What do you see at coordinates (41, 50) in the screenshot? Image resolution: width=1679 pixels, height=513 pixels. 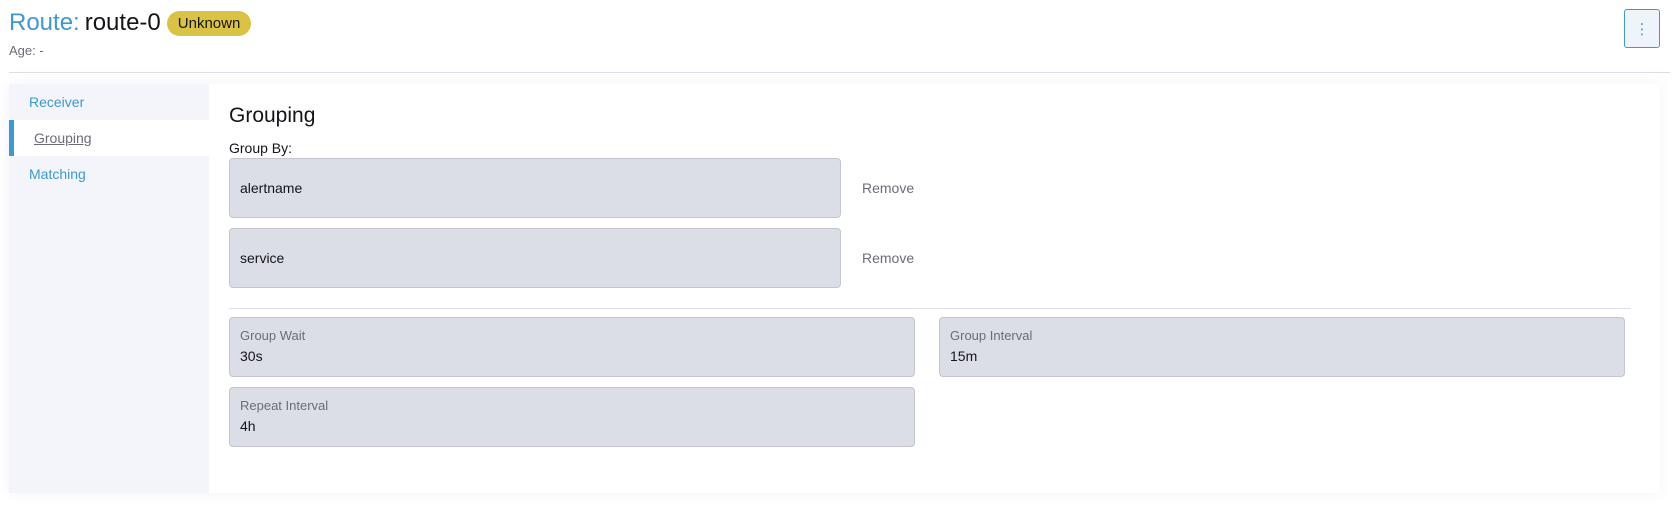 I see `age-value: -` at bounding box center [41, 50].